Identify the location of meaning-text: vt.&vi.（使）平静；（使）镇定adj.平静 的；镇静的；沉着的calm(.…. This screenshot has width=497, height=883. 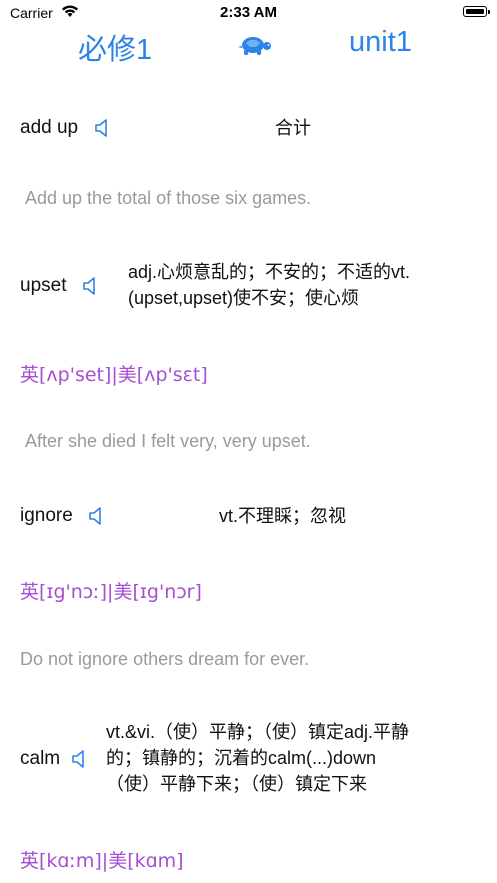
(257, 758).